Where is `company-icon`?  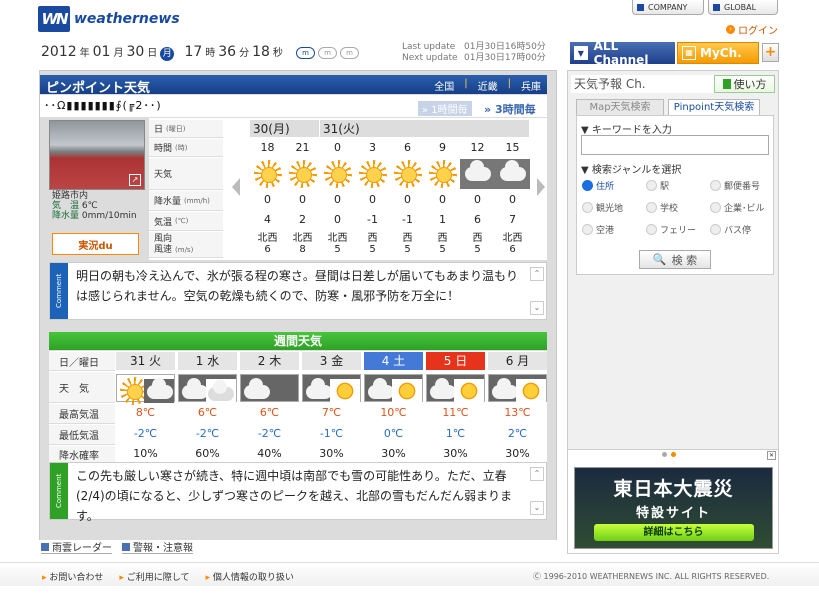
company-icon is located at coordinates (640, 7).